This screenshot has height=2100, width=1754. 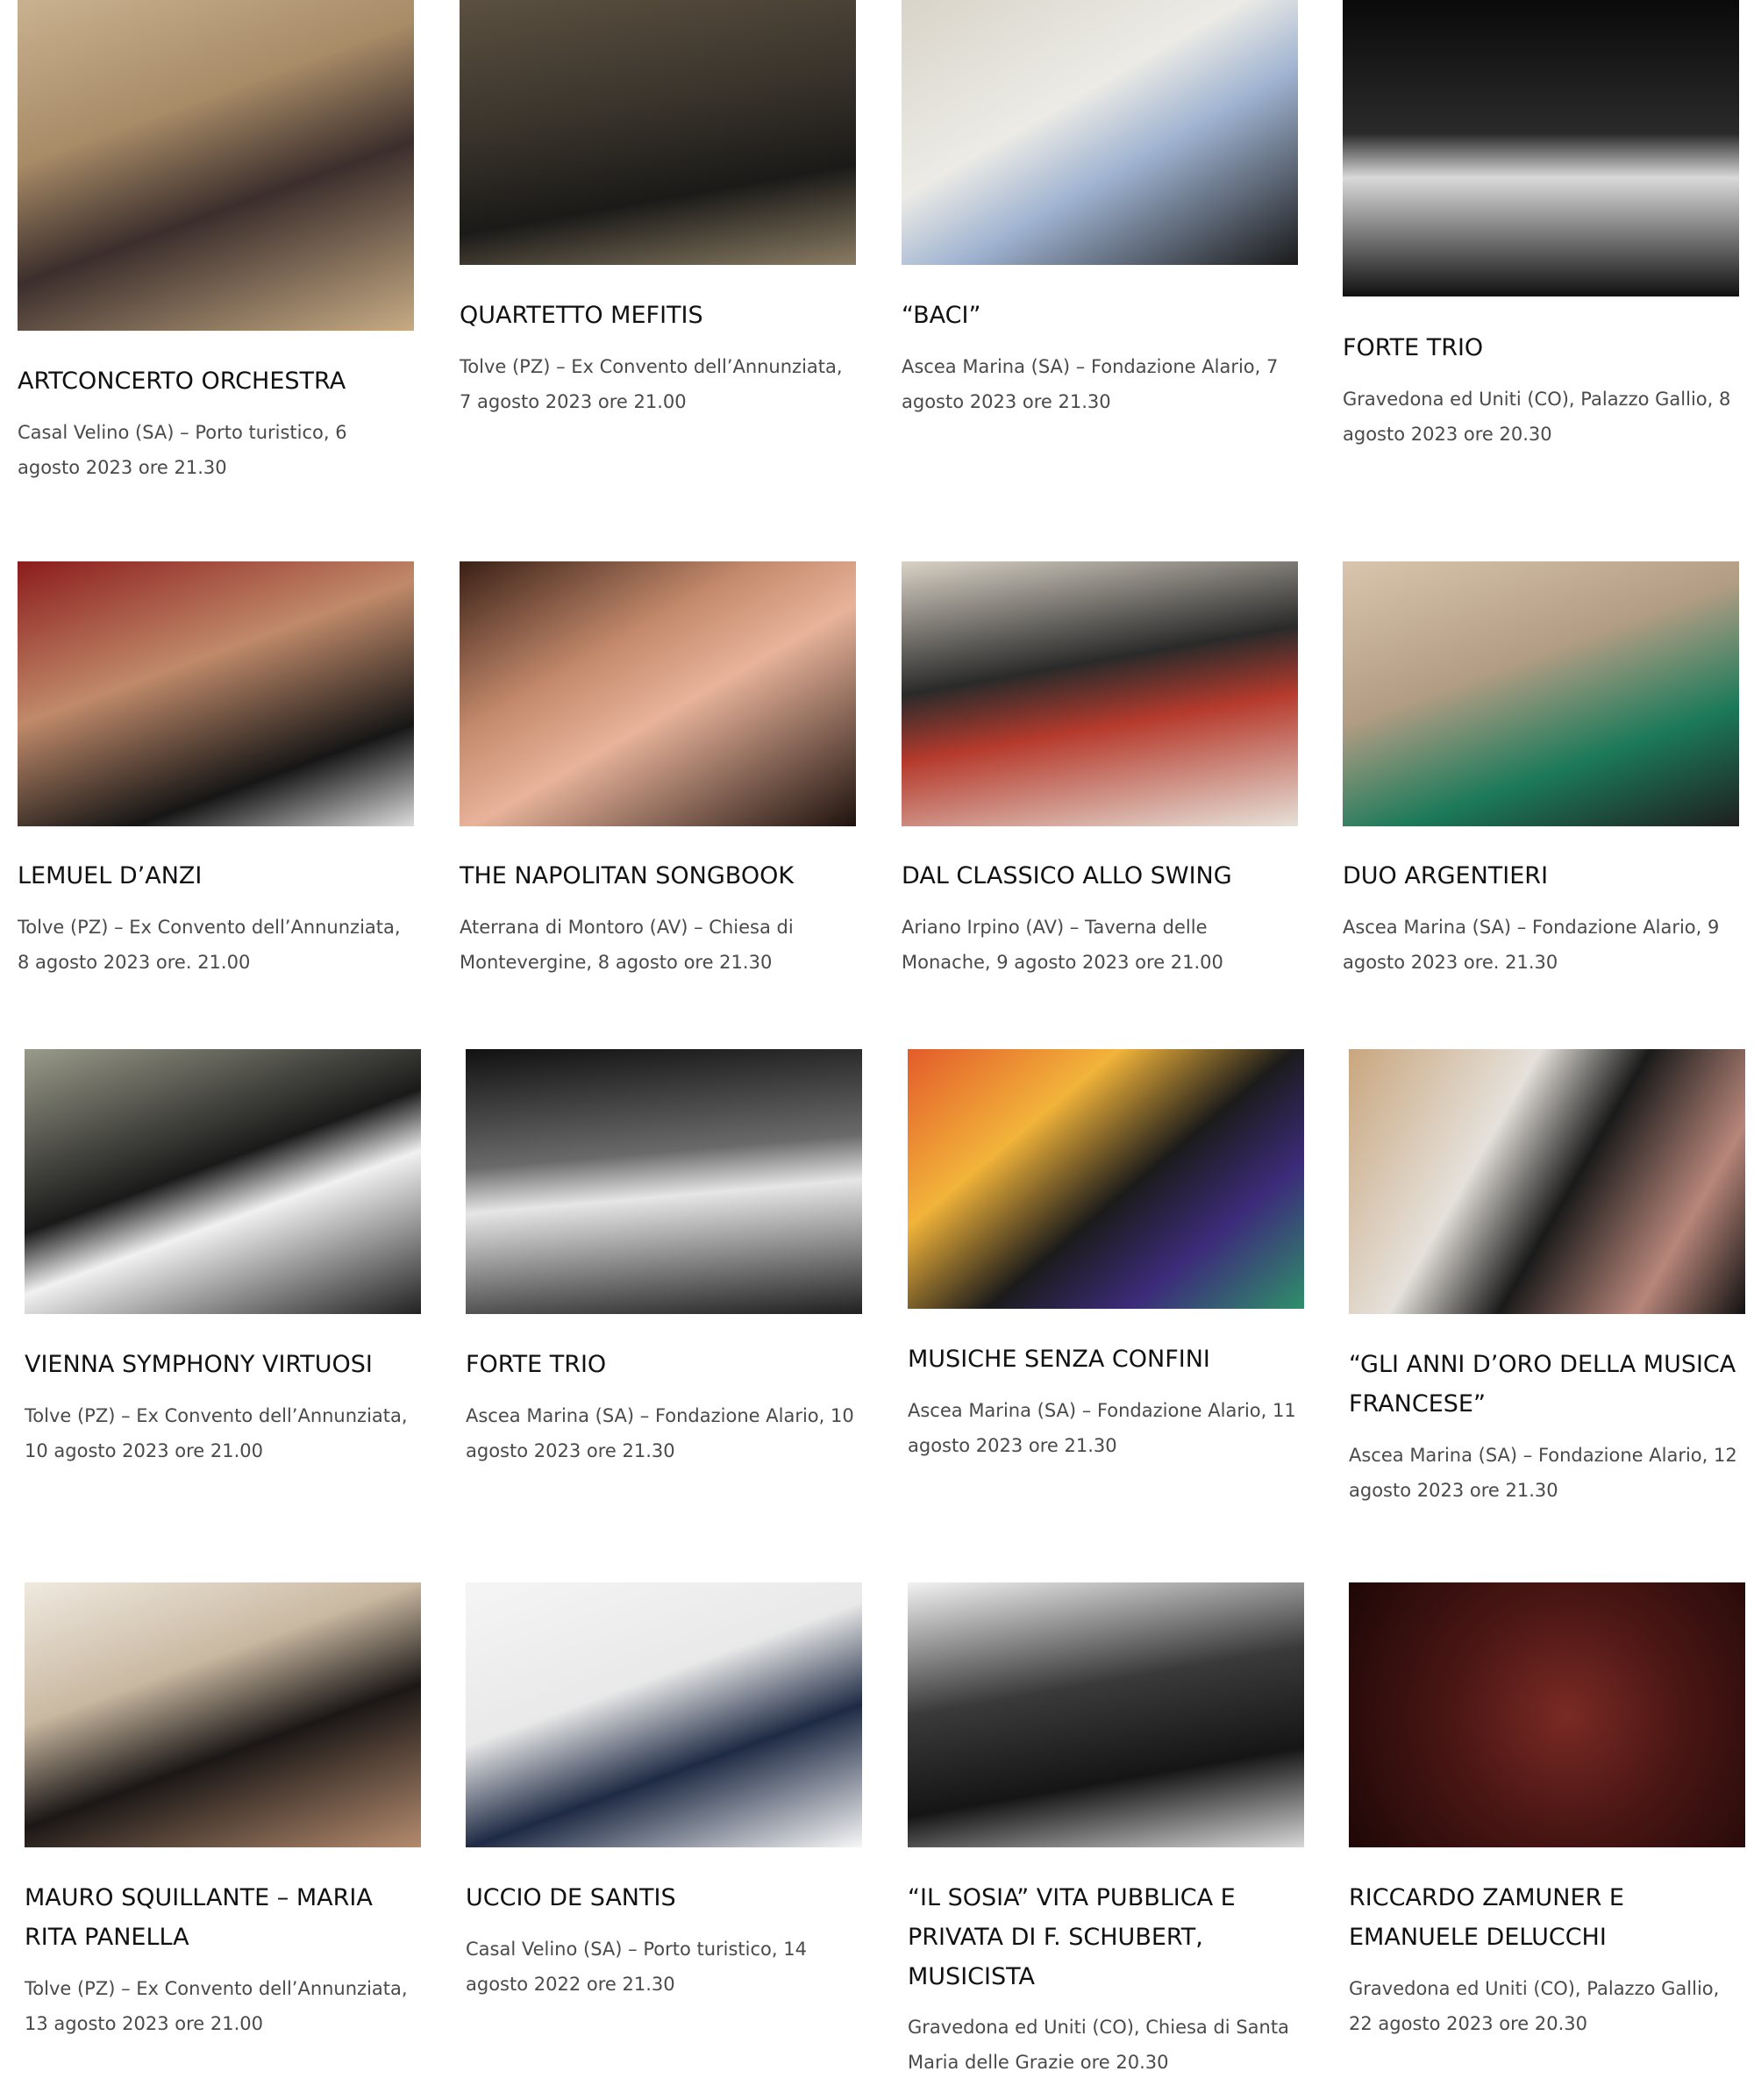 What do you see at coordinates (1100, 876) in the screenshot?
I see `event-title: DAL CLASSICO ALLO SWING` at bounding box center [1100, 876].